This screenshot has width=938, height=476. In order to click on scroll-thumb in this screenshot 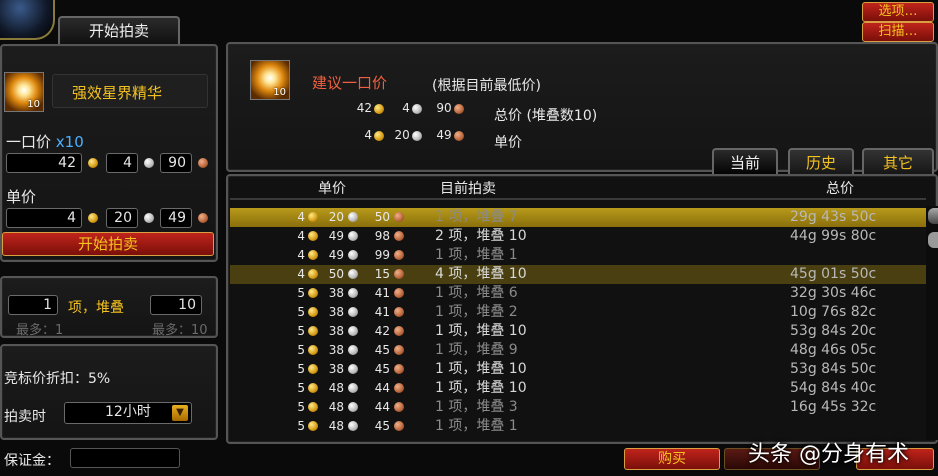, I will do `click(933, 240)`.